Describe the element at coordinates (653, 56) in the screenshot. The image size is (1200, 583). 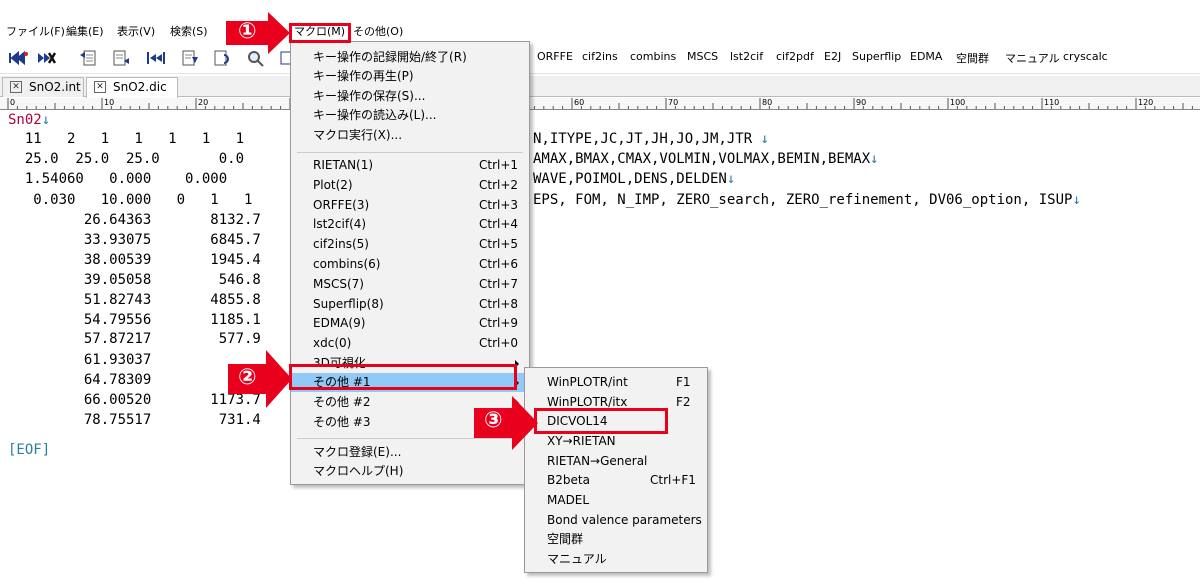
I see `toolbar-combins: combins` at that location.